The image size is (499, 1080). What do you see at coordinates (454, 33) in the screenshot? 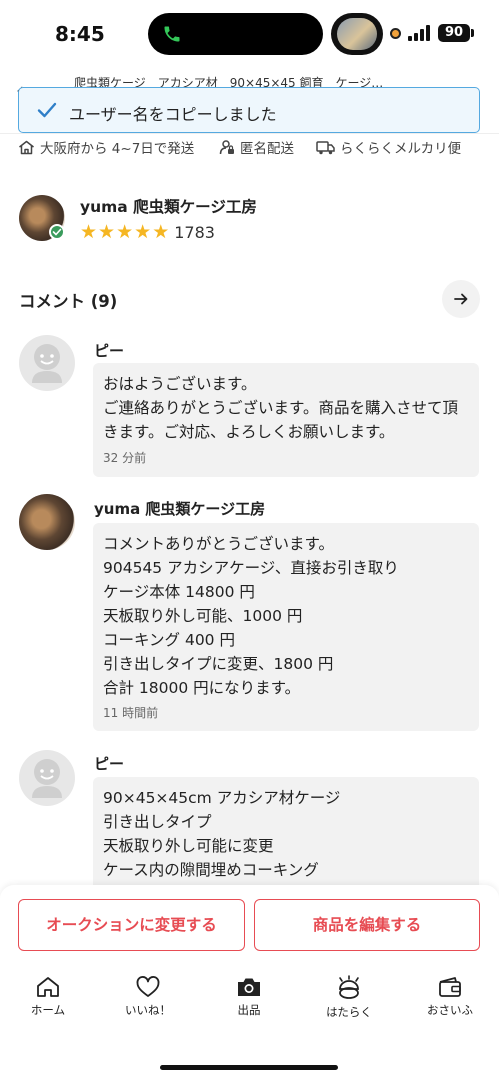
I see `battery-icon: 90` at bounding box center [454, 33].